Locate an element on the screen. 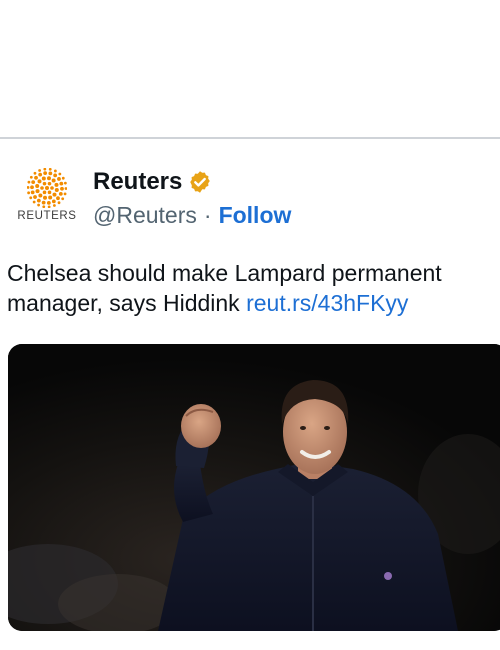 This screenshot has height=650, width=500. author-name-row: Reuters is located at coordinates (152, 182).